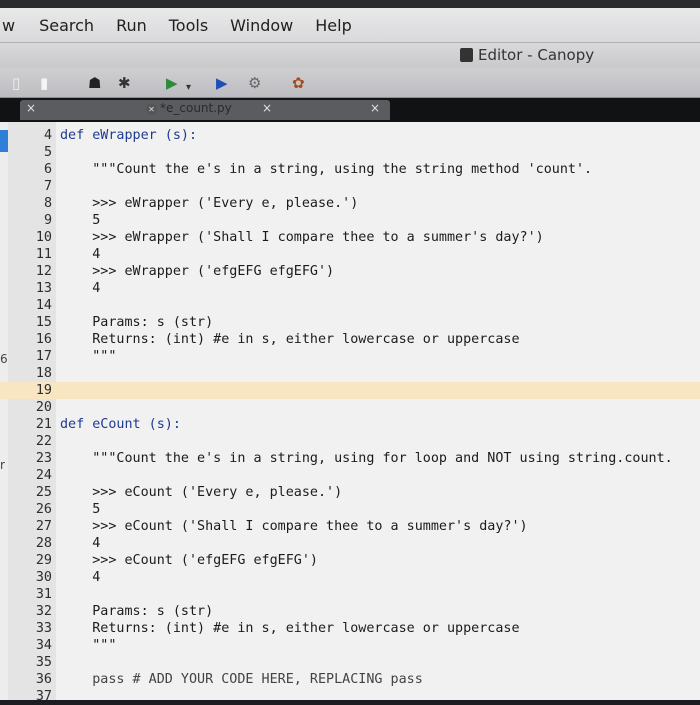 This screenshot has height=705, width=700. What do you see at coordinates (188, 25) in the screenshot?
I see `menu-item-tools: Tools` at bounding box center [188, 25].